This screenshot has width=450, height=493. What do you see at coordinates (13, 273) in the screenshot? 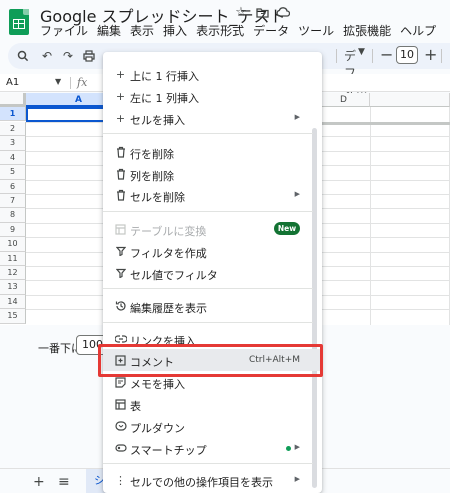
I see `row-header: 12` at bounding box center [13, 273].